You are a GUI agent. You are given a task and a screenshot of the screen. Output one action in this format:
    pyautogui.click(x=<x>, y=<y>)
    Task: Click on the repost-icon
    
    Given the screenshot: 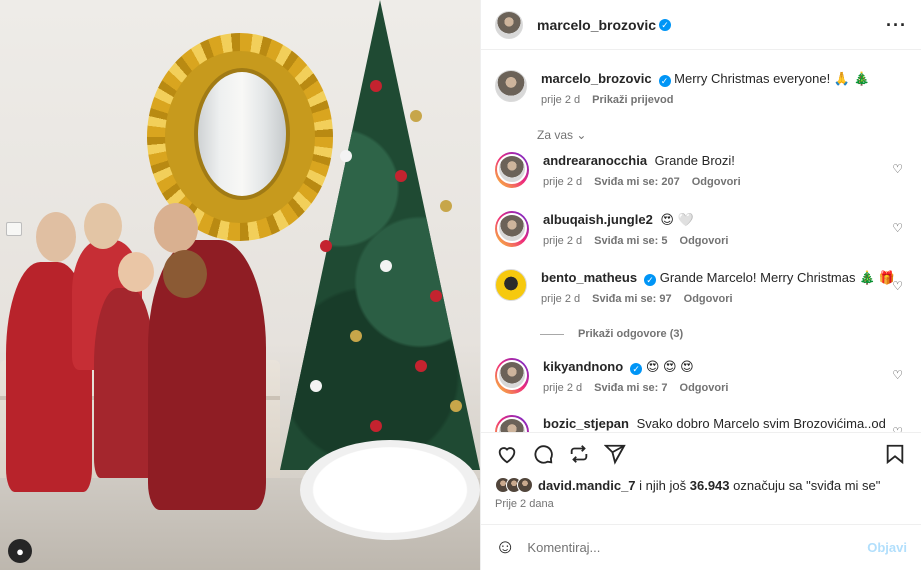 What is the action you would take?
    pyautogui.click(x=579, y=454)
    